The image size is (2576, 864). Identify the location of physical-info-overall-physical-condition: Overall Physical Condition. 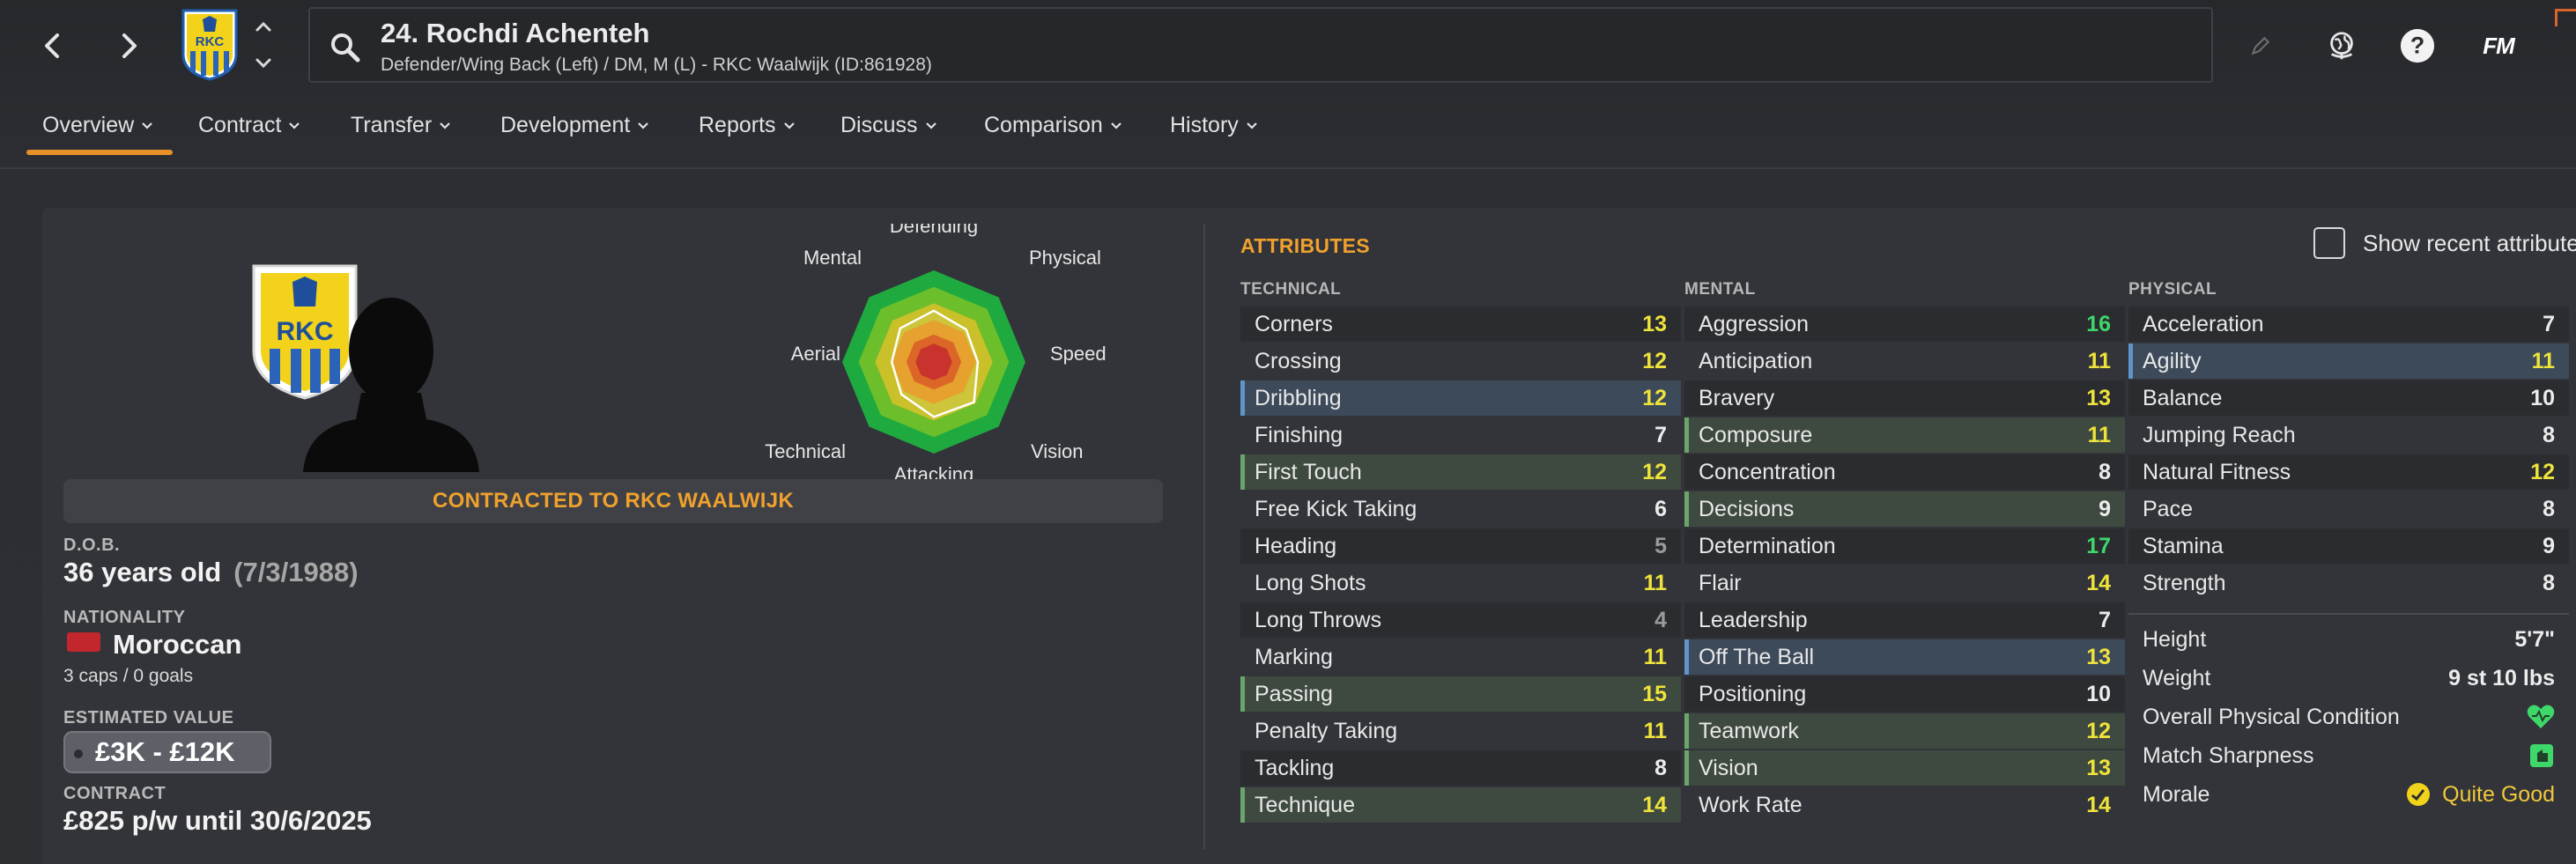
(2348, 717).